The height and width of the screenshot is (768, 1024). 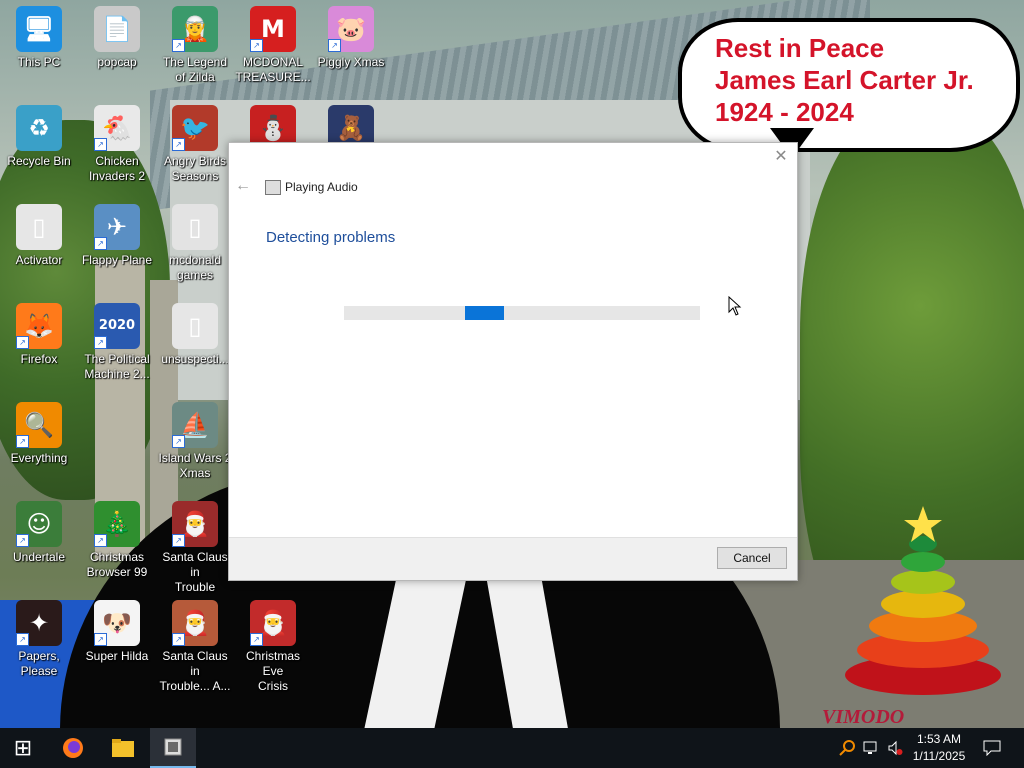 I want to click on progress-bar, so click(x=522, y=313).